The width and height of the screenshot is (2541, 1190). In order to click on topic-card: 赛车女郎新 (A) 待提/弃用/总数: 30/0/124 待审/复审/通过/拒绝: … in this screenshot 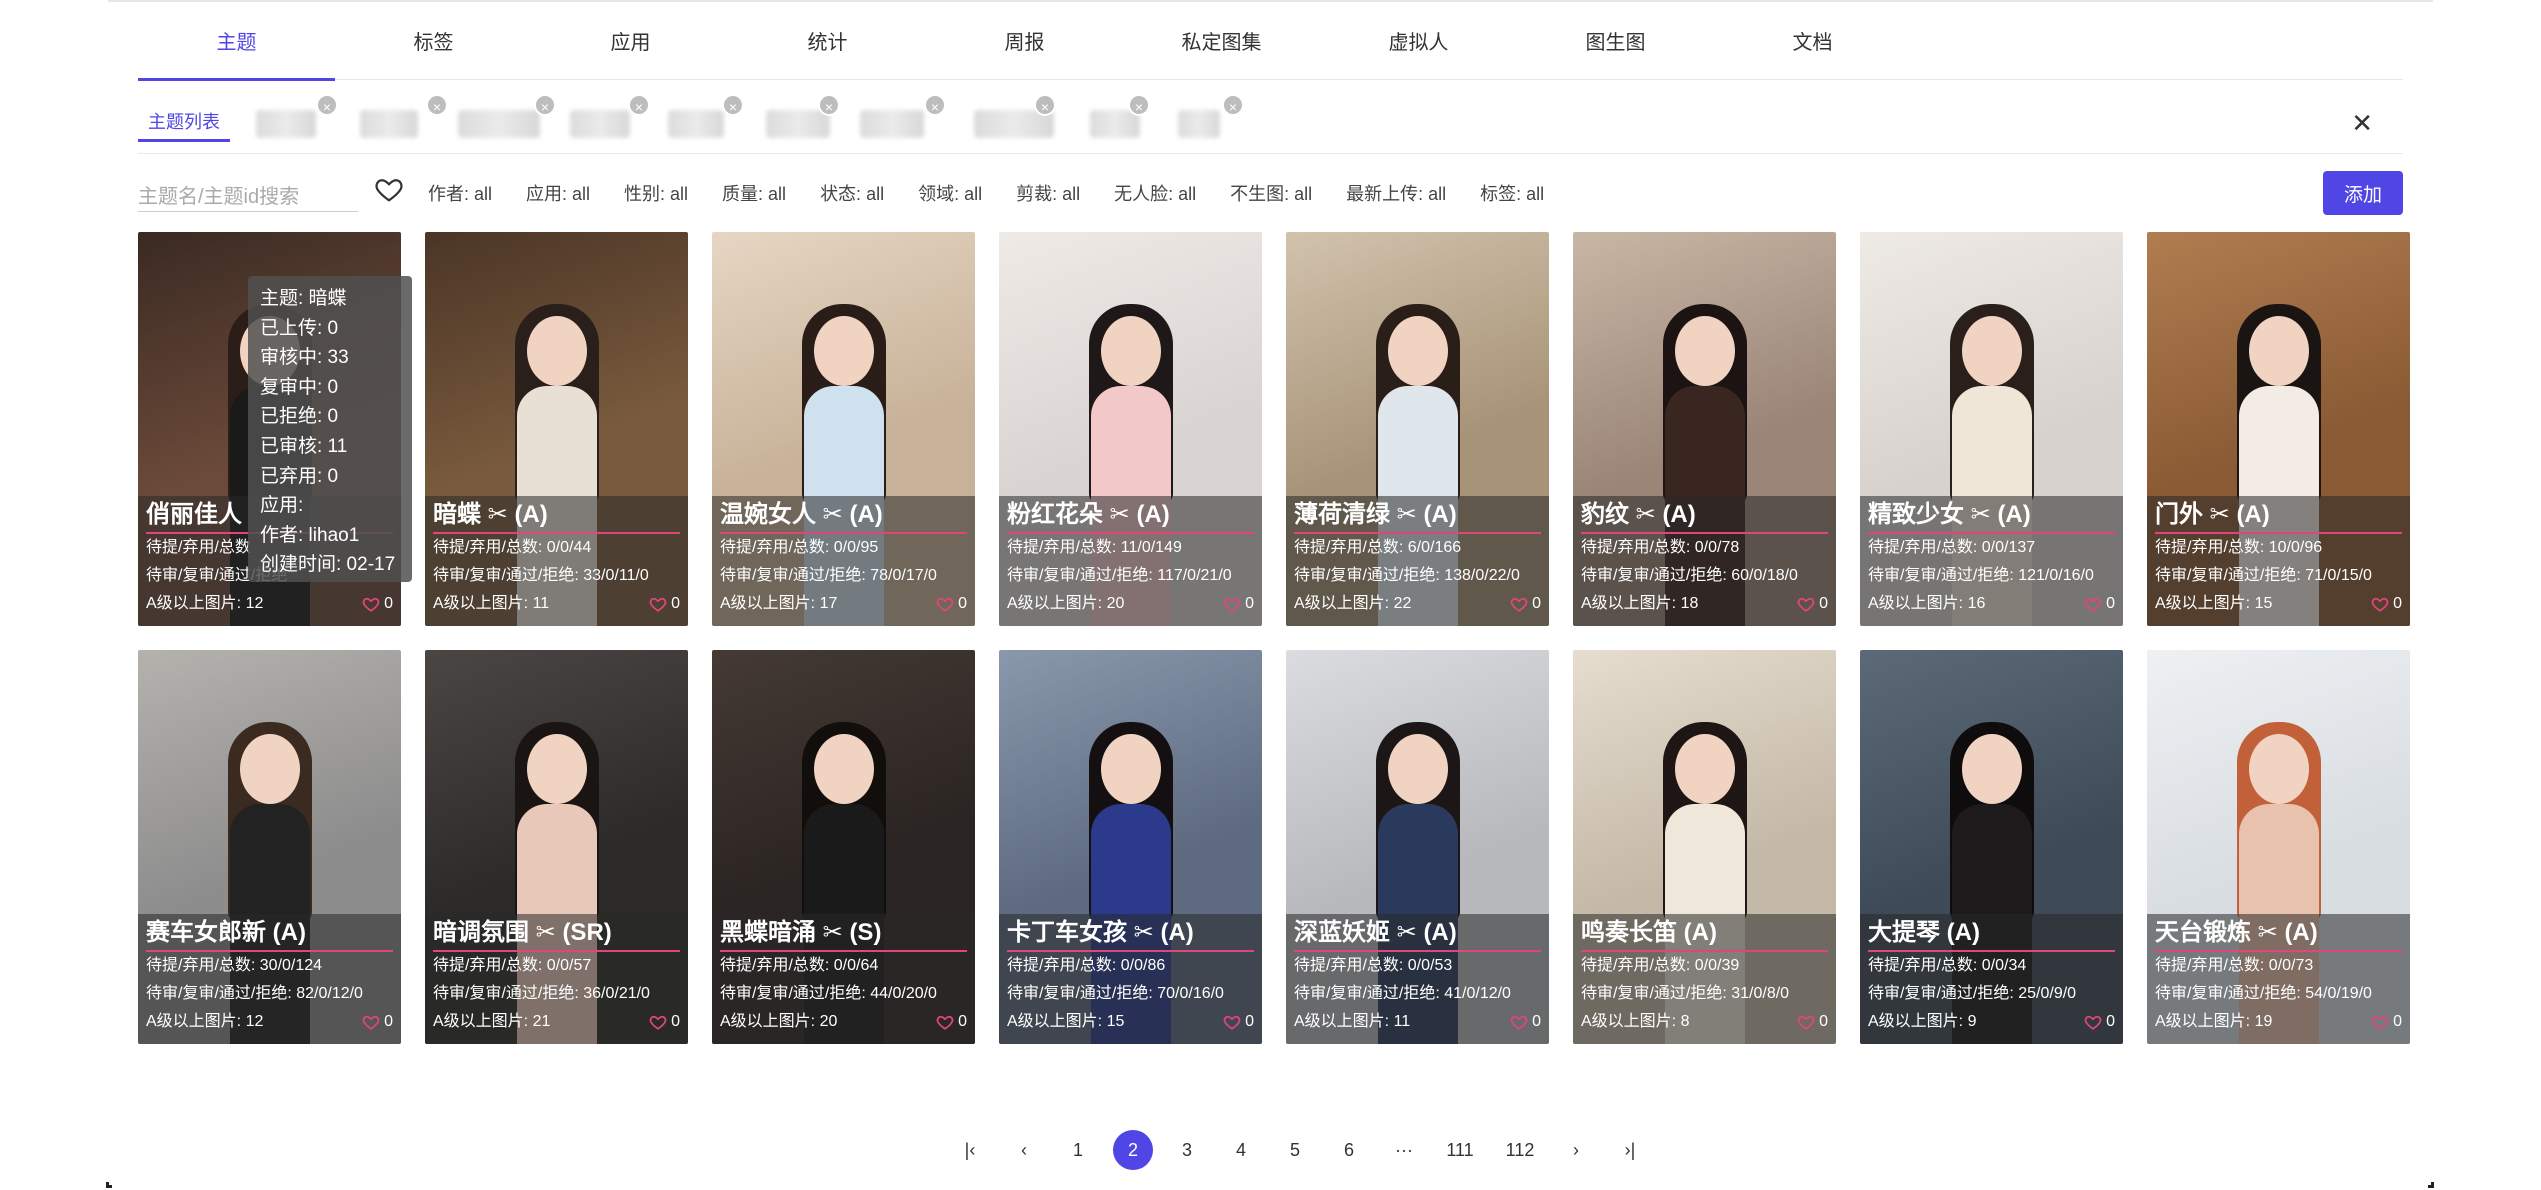, I will do `click(269, 847)`.